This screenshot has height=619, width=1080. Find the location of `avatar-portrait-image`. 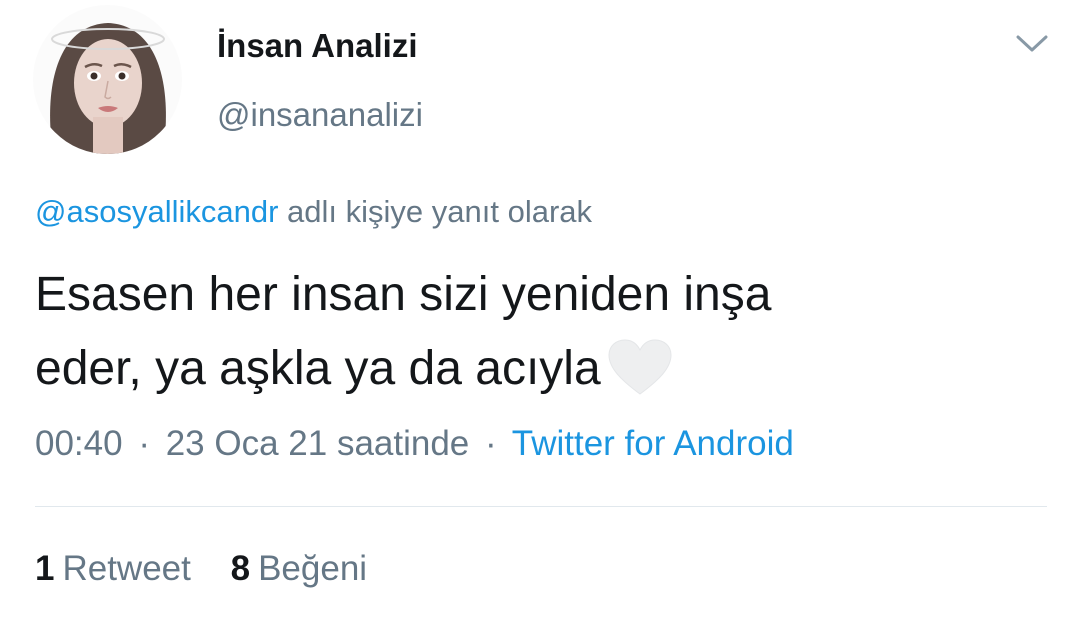

avatar-portrait-image is located at coordinates (107, 79).